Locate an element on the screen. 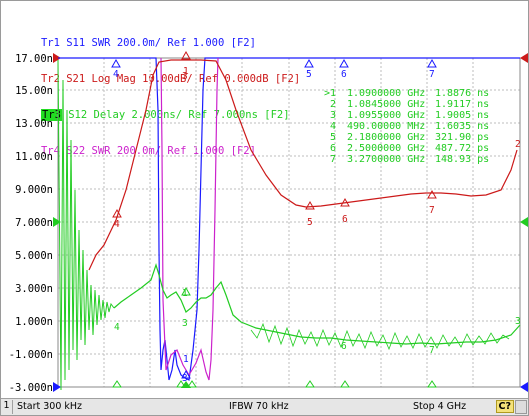 The height and width of the screenshot is (416, 529). status-scroll-button is located at coordinates (521, 407).